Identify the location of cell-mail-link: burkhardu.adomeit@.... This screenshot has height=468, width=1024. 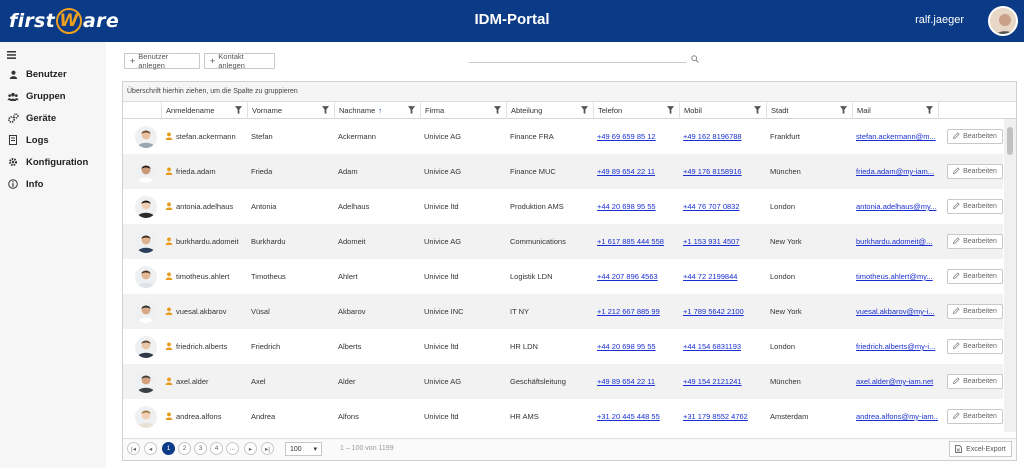
(894, 241).